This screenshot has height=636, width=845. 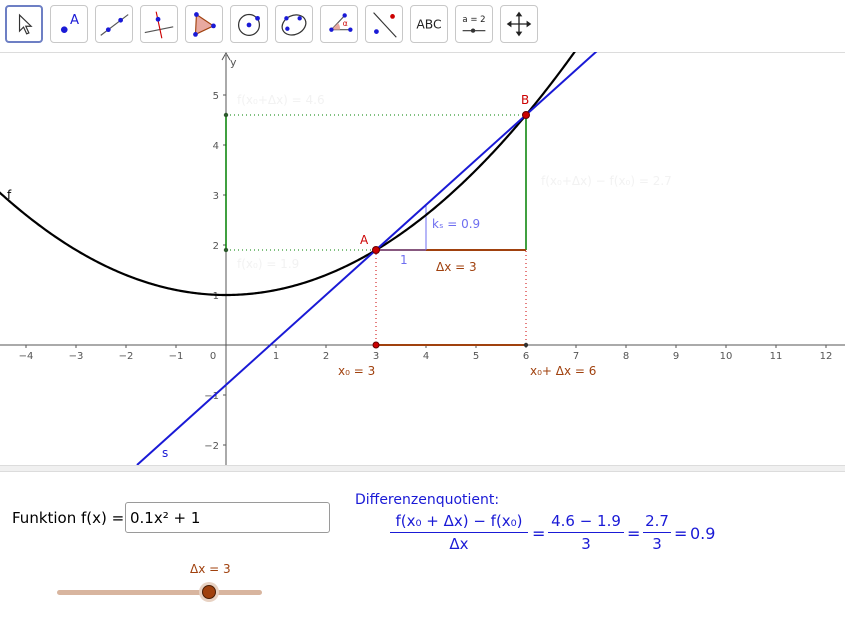 What do you see at coordinates (681, 533) in the screenshot?
I see `equals-sign-3: =` at bounding box center [681, 533].